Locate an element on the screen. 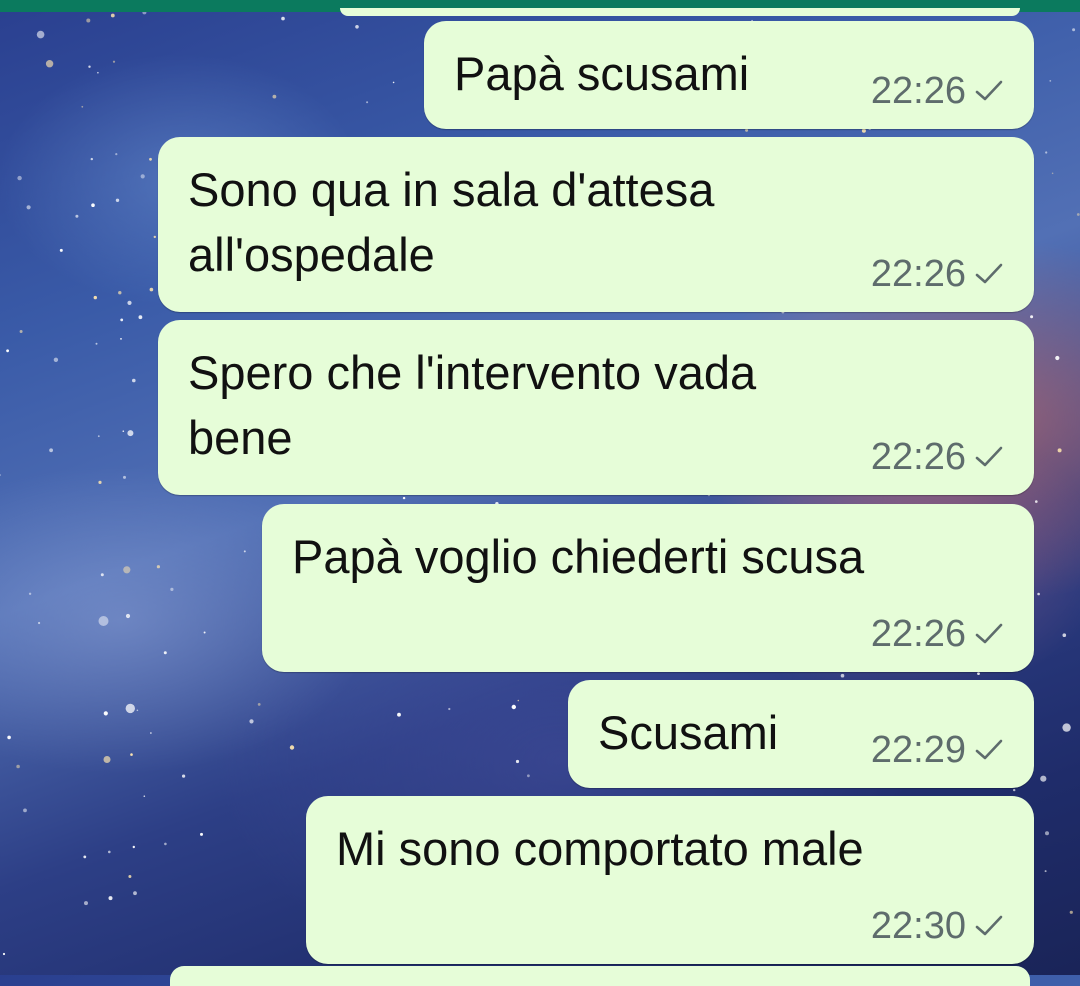 Image resolution: width=1080 pixels, height=986 pixels. previous-message-bubble-edge is located at coordinates (680, 12).